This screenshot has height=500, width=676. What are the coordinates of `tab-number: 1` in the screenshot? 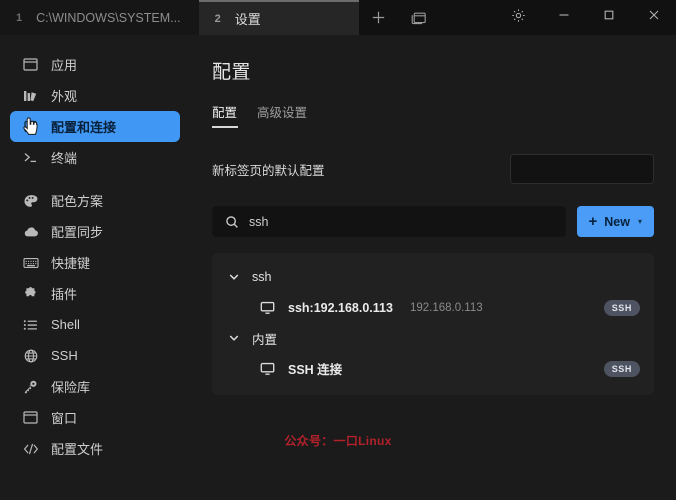 It's located at (19, 17).